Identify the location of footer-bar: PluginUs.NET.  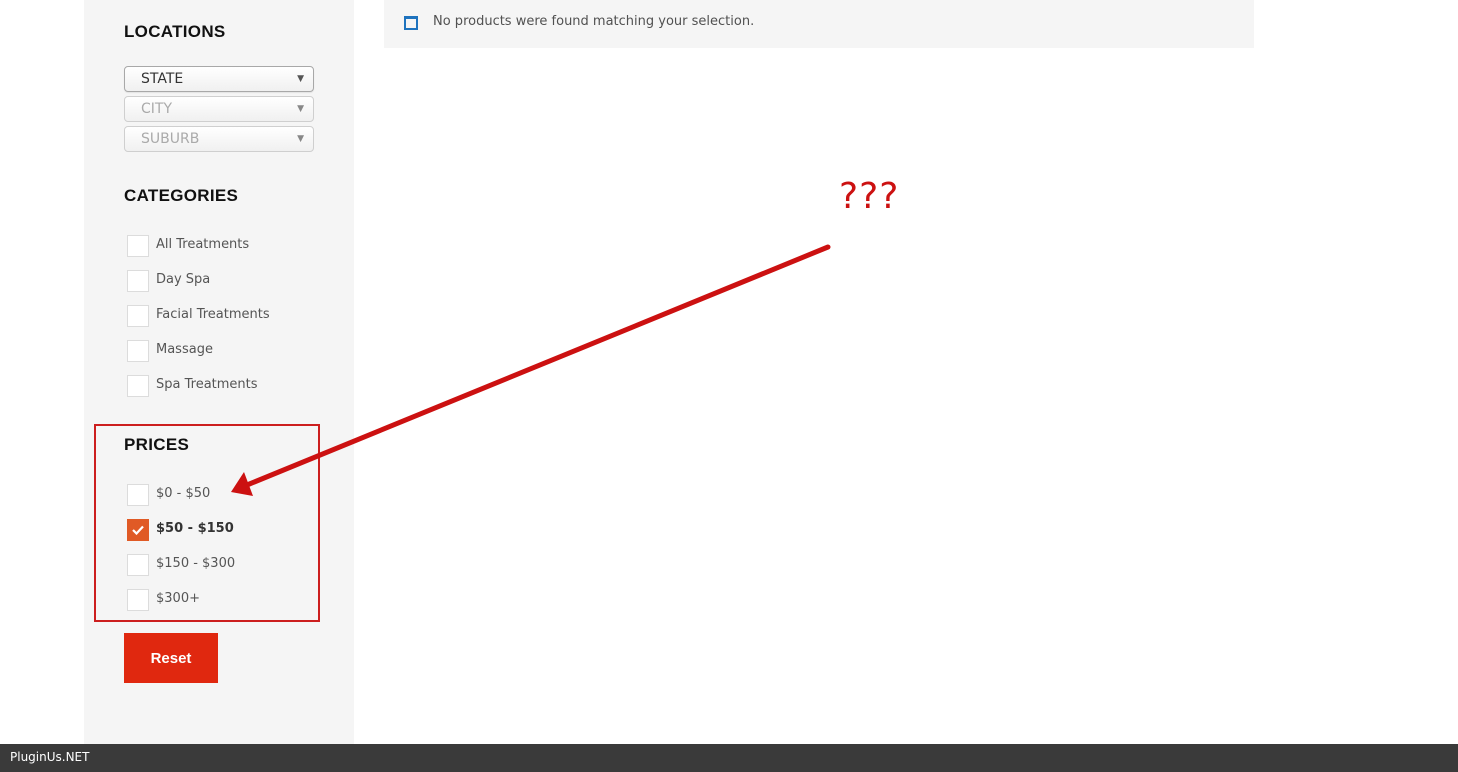
(729, 758).